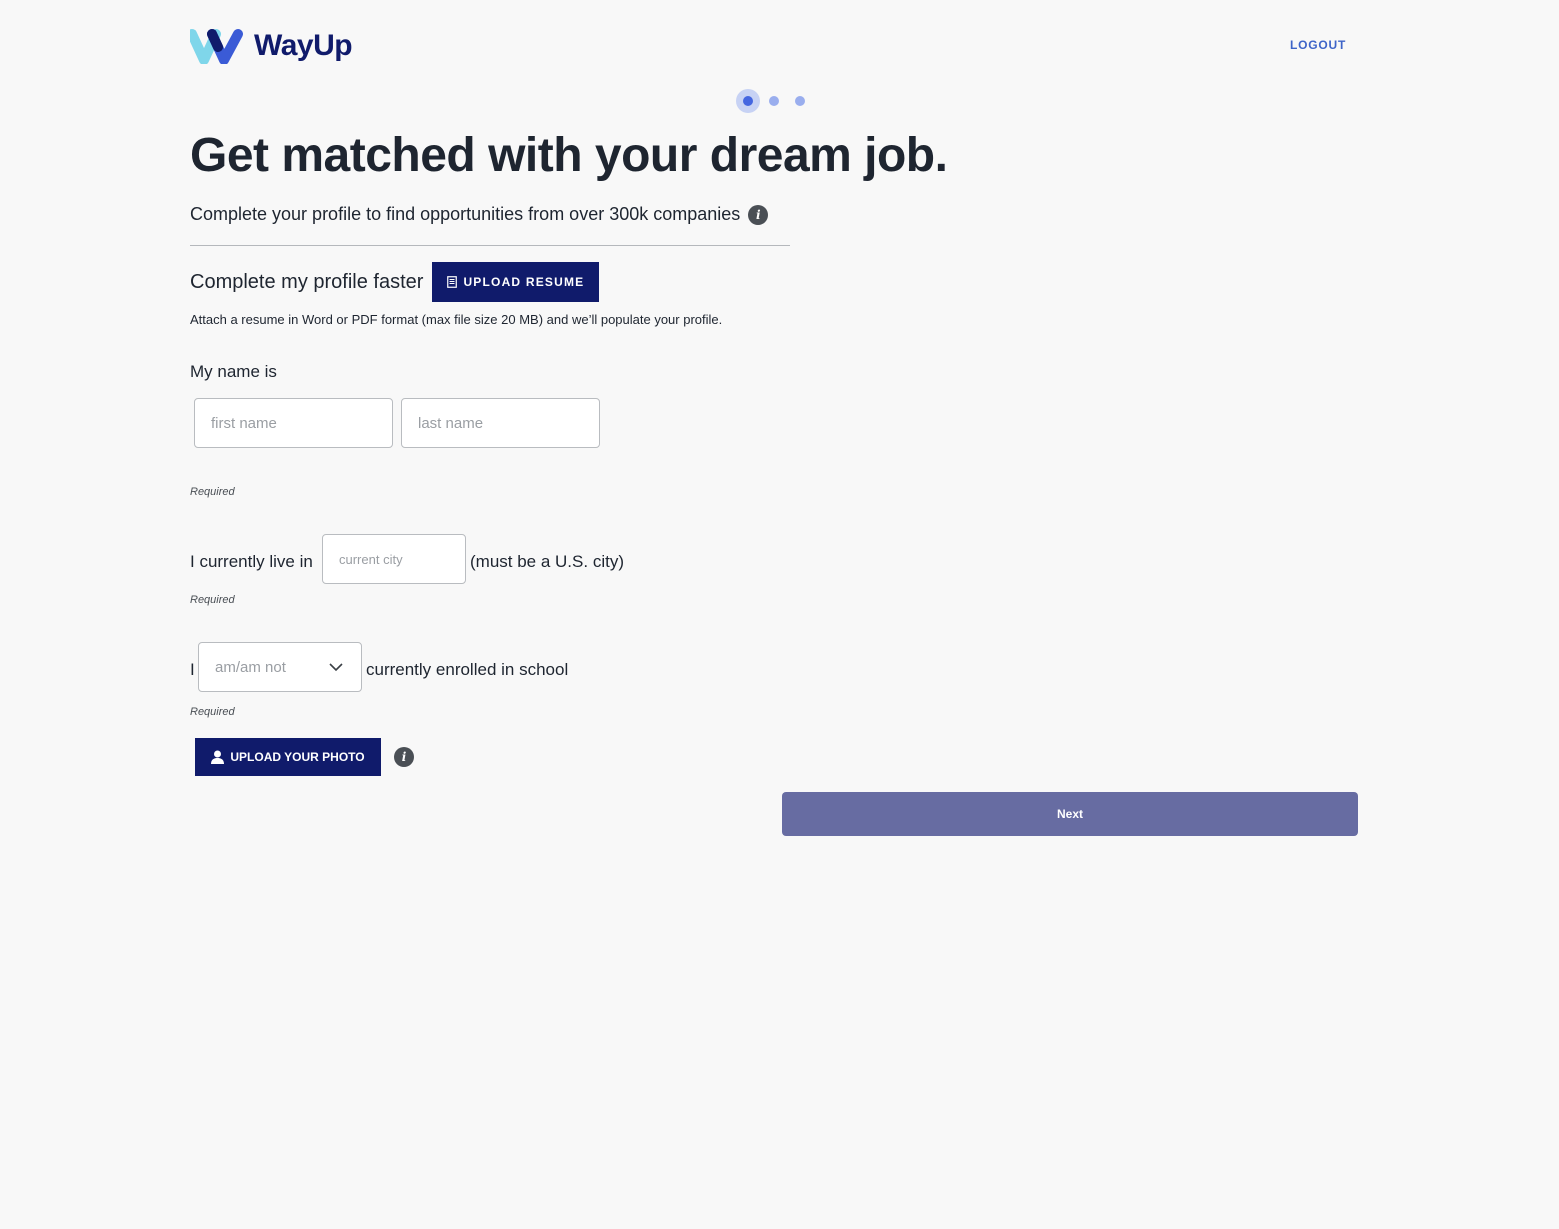  What do you see at coordinates (212, 712) in the screenshot?
I see `enrollment-required-note: Required` at bounding box center [212, 712].